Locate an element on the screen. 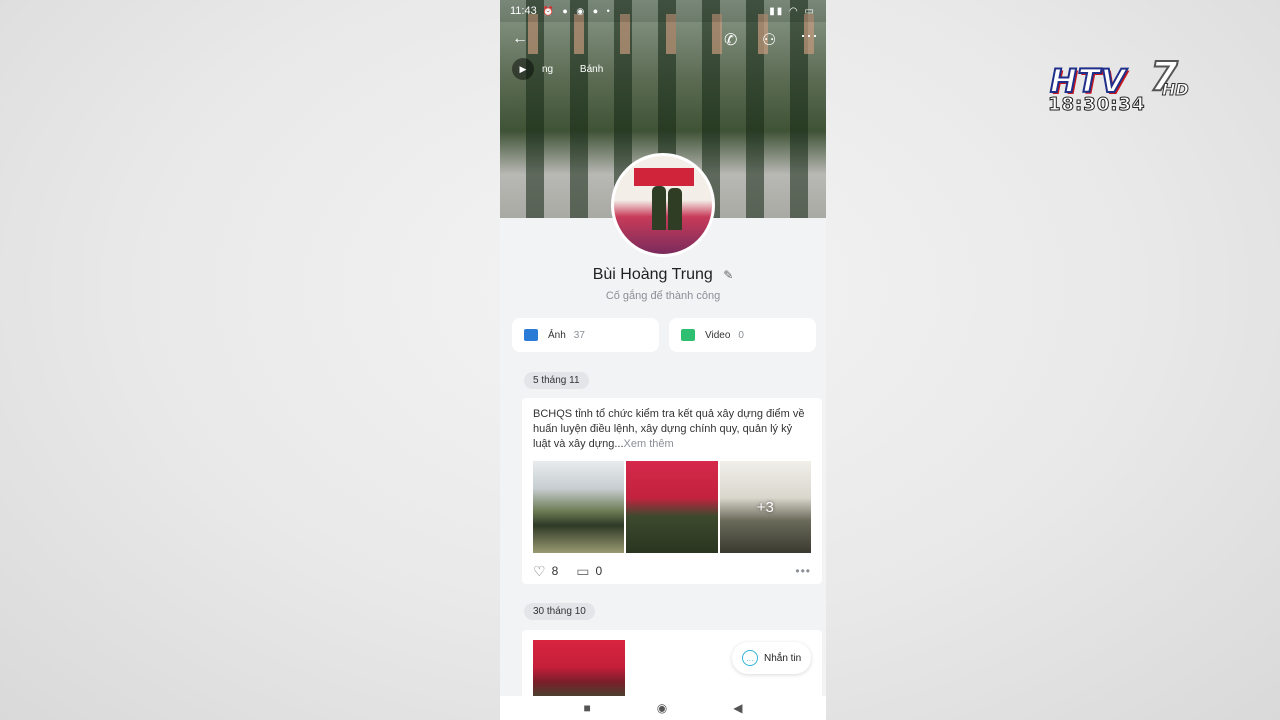  heart-icon: ♡ is located at coordinates (539, 570).